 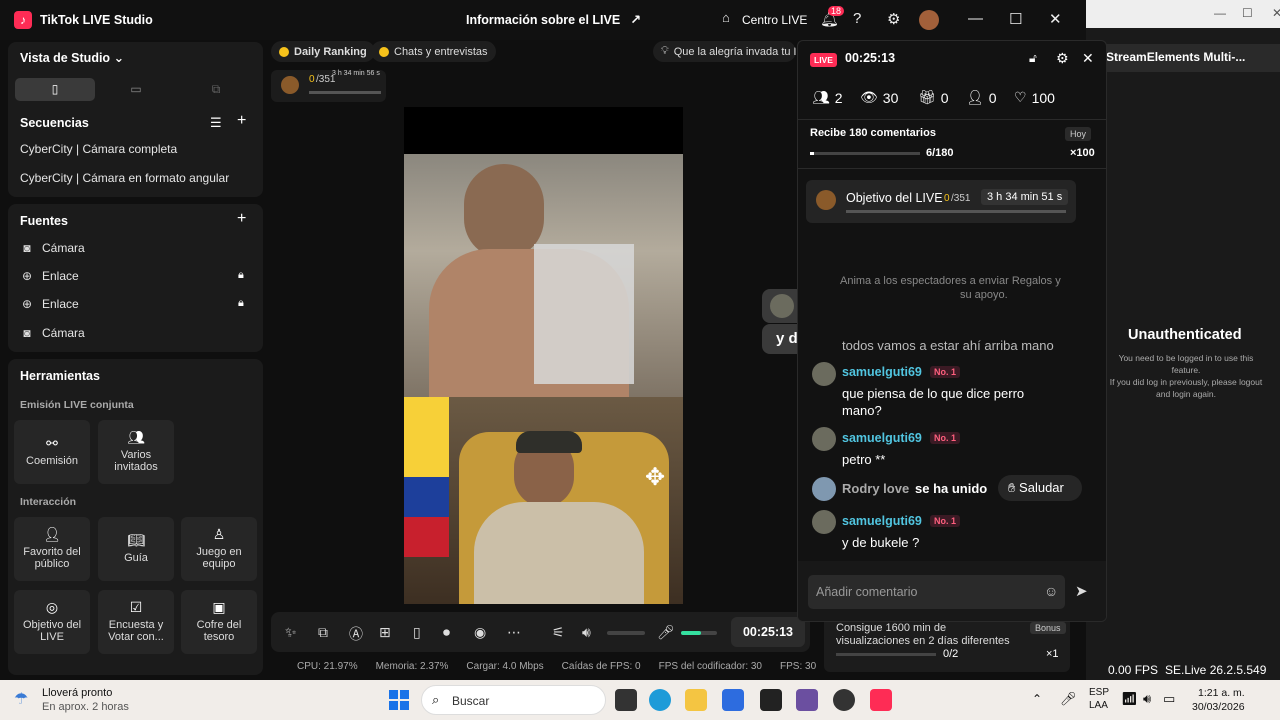 I want to click on live-goal-card: Objetivo del LIVE 0 /351 3 h 34 min 51 s, so click(x=941, y=201).